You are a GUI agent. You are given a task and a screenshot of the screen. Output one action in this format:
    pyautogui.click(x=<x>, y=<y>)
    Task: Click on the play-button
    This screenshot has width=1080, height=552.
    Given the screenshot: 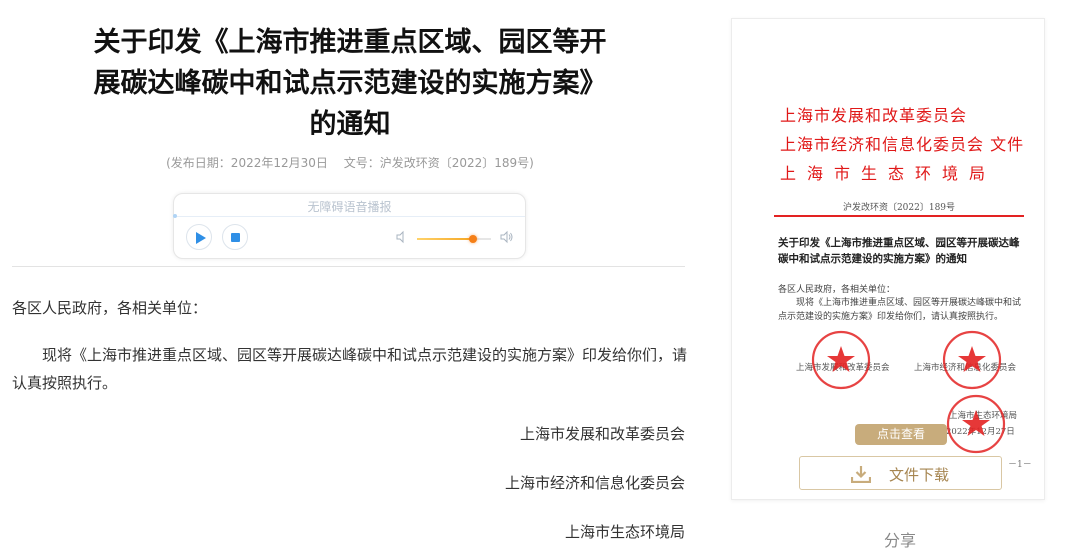 What is the action you would take?
    pyautogui.click(x=199, y=237)
    